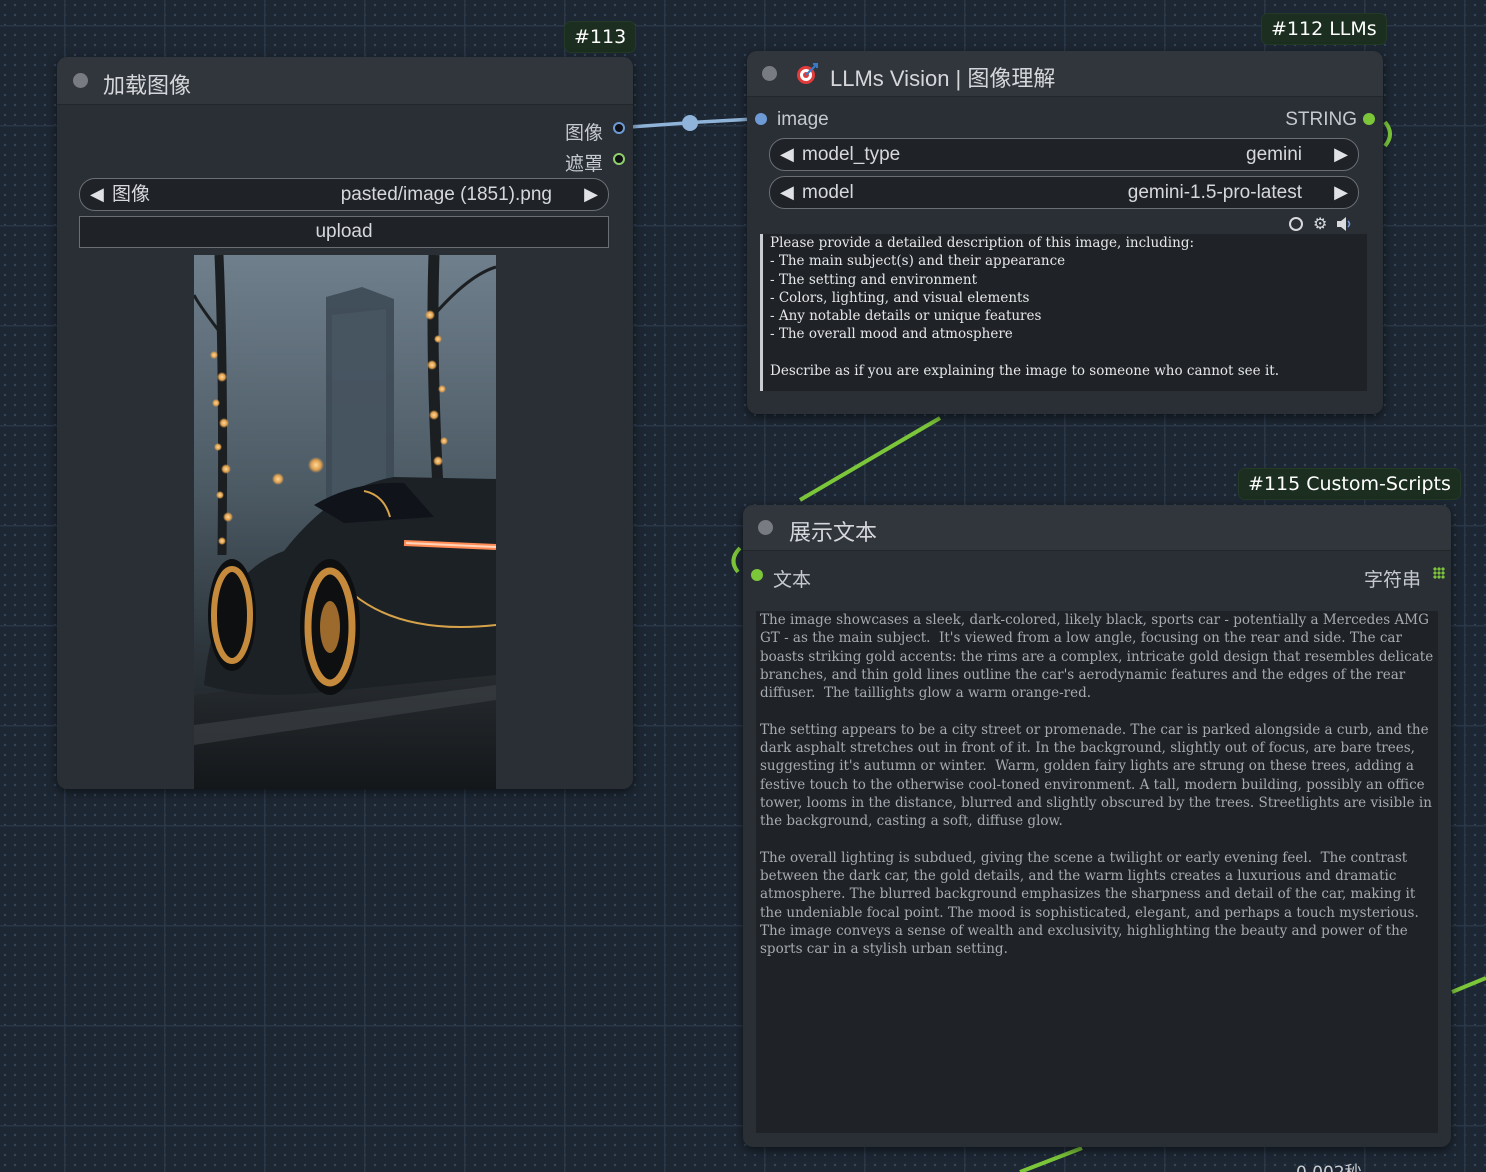 The height and width of the screenshot is (1172, 1486). Describe the element at coordinates (828, 192) in the screenshot. I see `model-label: model` at that location.